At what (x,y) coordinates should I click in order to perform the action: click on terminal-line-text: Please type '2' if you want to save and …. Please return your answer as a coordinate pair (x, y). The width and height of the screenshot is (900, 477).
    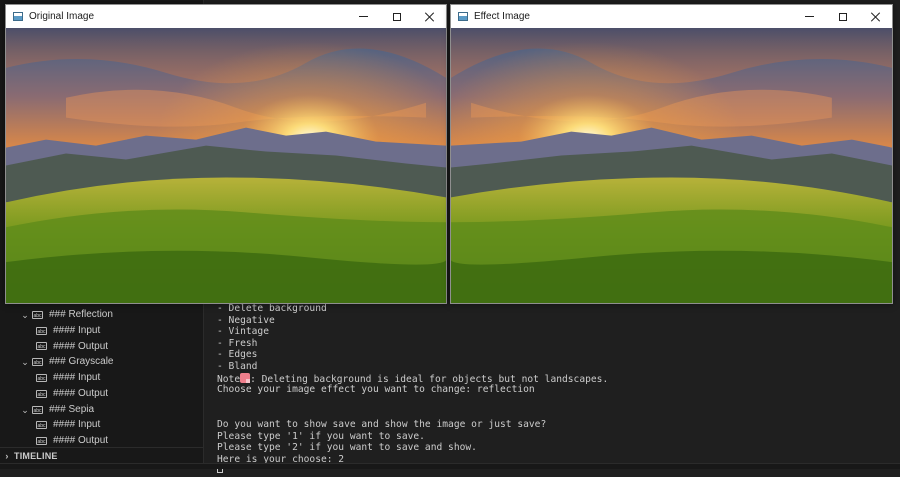
    Looking at the image, I should click on (347, 448).